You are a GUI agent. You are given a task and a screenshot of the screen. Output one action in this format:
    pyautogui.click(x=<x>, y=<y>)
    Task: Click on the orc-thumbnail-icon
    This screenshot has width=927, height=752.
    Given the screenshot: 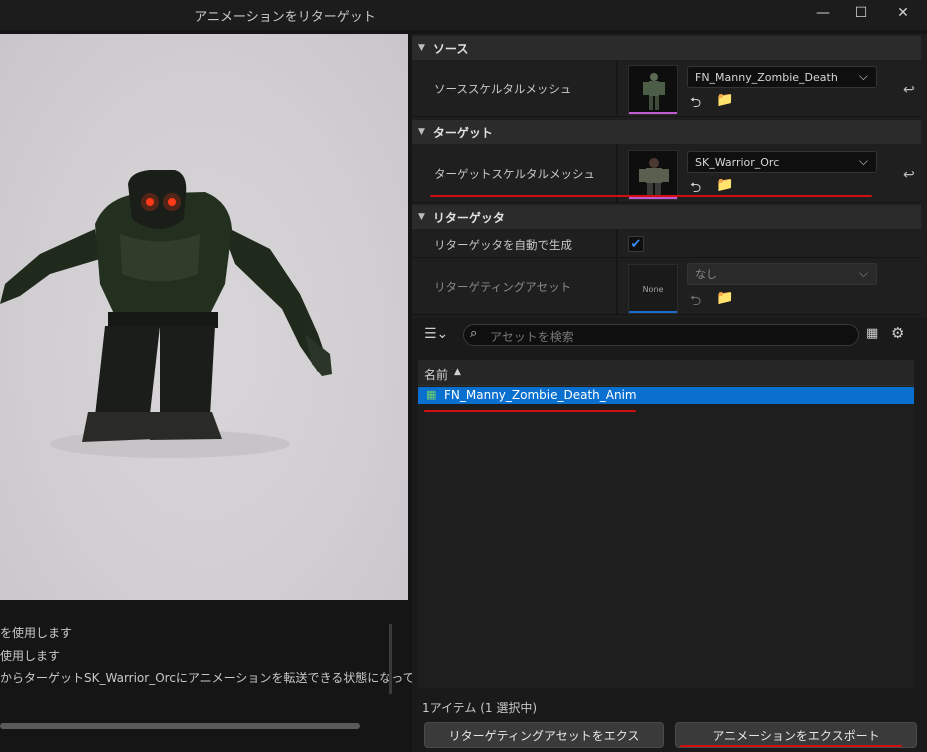 What is the action you would take?
    pyautogui.click(x=653, y=175)
    